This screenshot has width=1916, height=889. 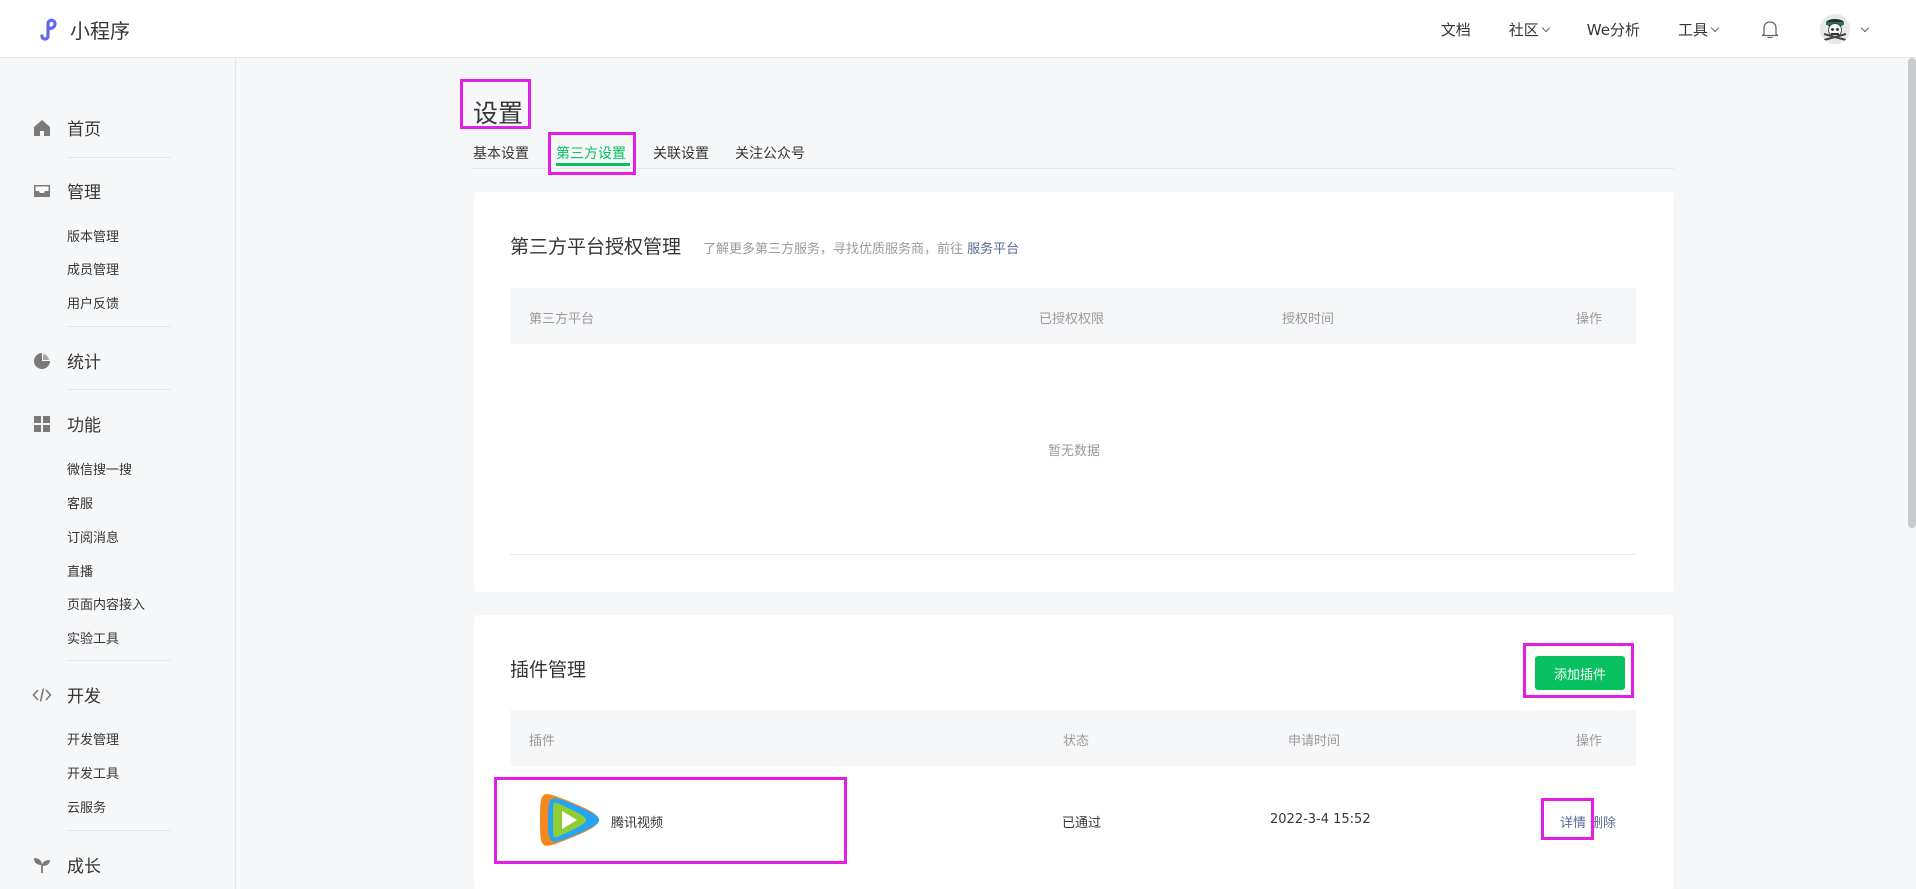 I want to click on column-header: 第三方平台, so click(x=562, y=319).